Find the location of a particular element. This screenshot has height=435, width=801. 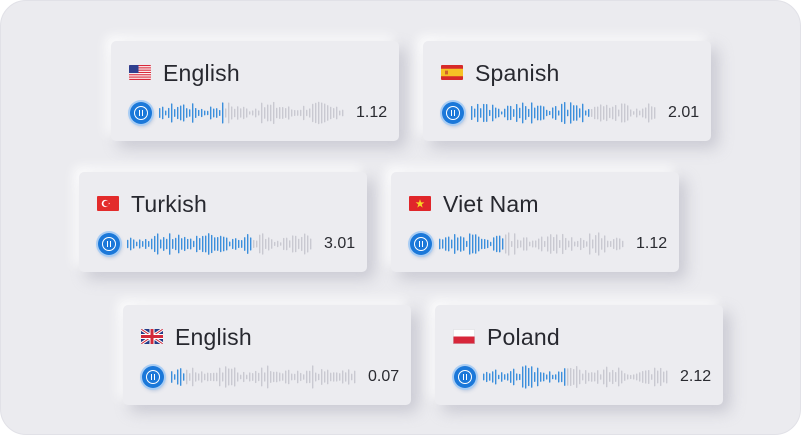

language-card-vietnam: Viet Nam 1.12 is located at coordinates (535, 222).